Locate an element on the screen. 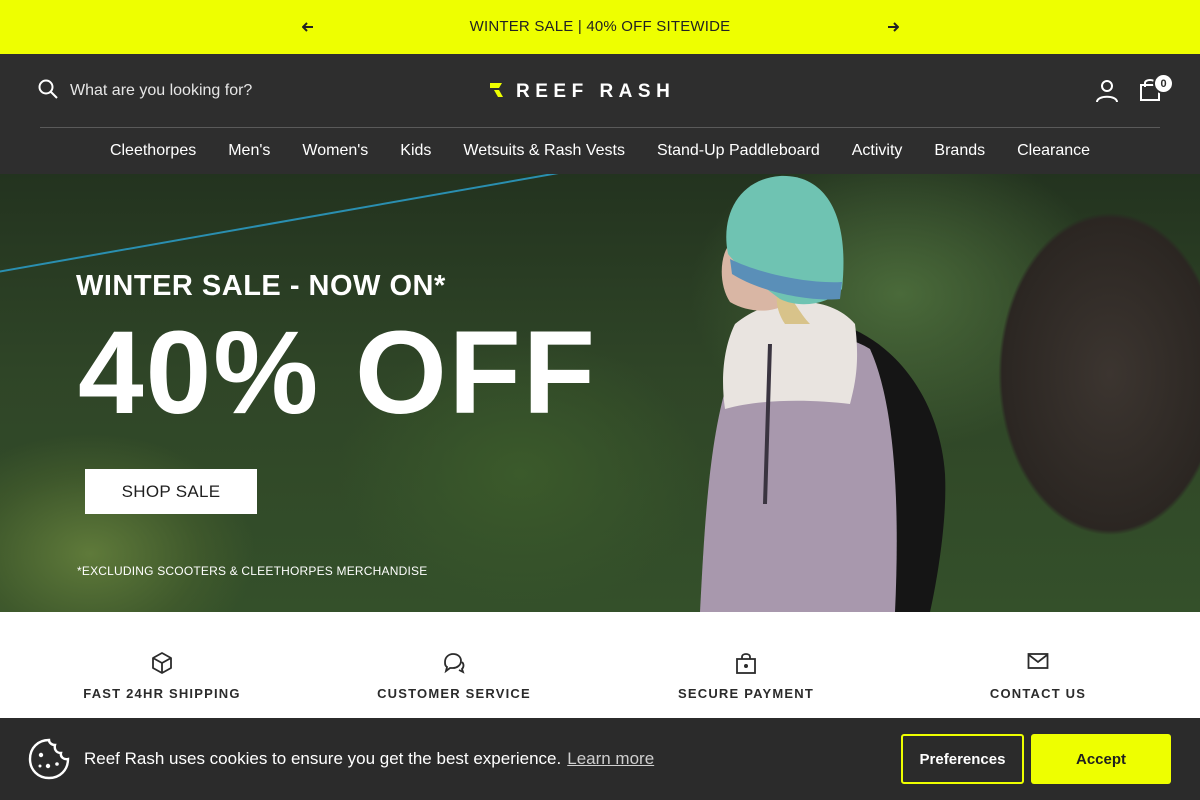  search-input is located at coordinates (200, 91).